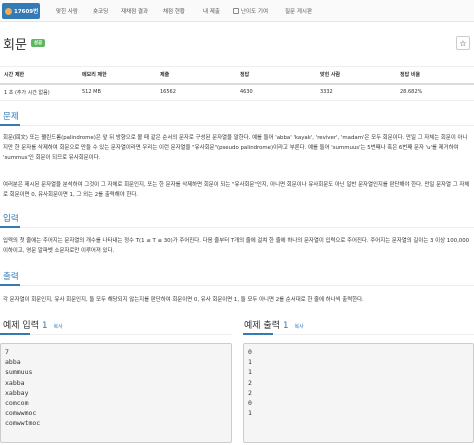  What do you see at coordinates (39, 75) in the screenshot?
I see `info-header-time: 시간 제한` at bounding box center [39, 75].